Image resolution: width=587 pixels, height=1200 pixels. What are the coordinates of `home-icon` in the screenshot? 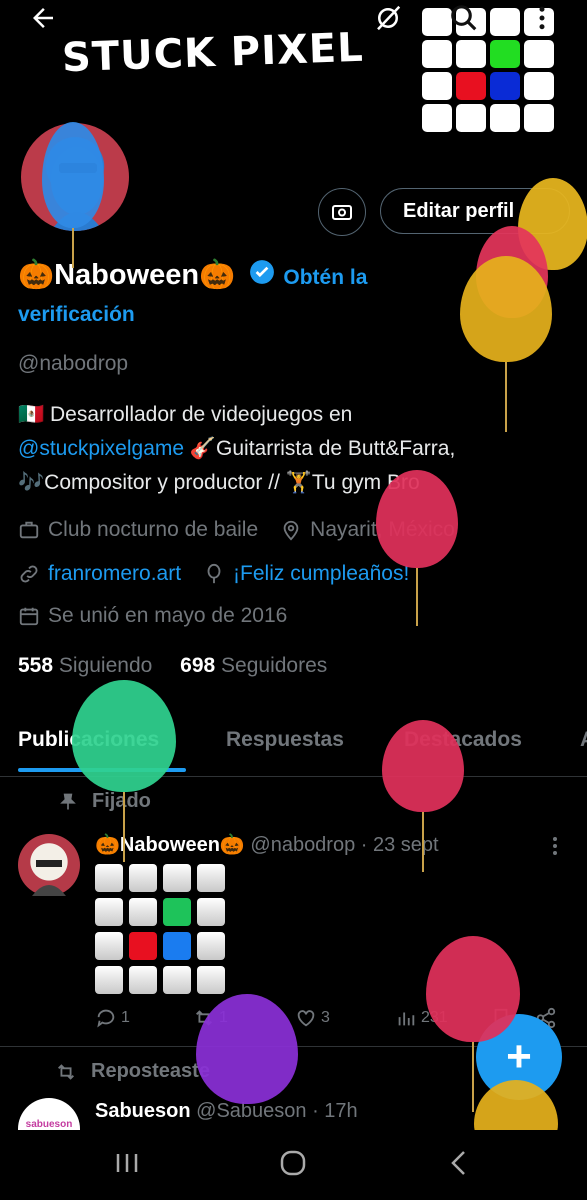 It's located at (293, 1165).